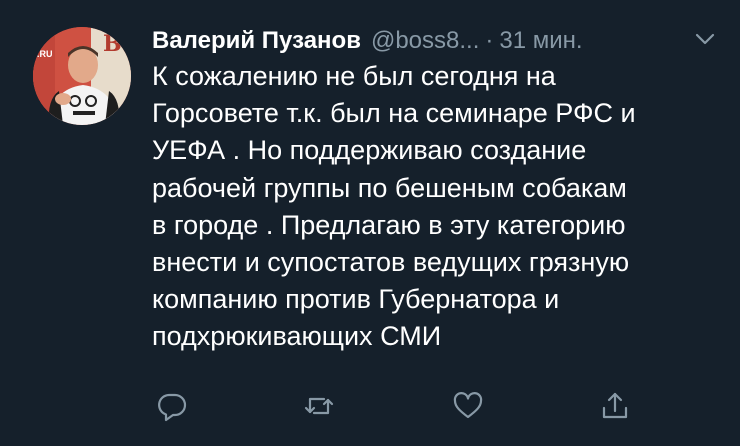 Image resolution: width=740 pixels, height=446 pixels. I want to click on retweet-icon, so click(319, 406).